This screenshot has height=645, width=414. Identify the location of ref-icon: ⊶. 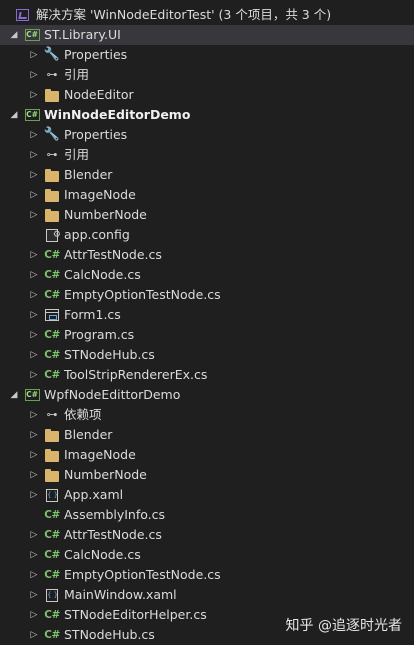
(52, 154).